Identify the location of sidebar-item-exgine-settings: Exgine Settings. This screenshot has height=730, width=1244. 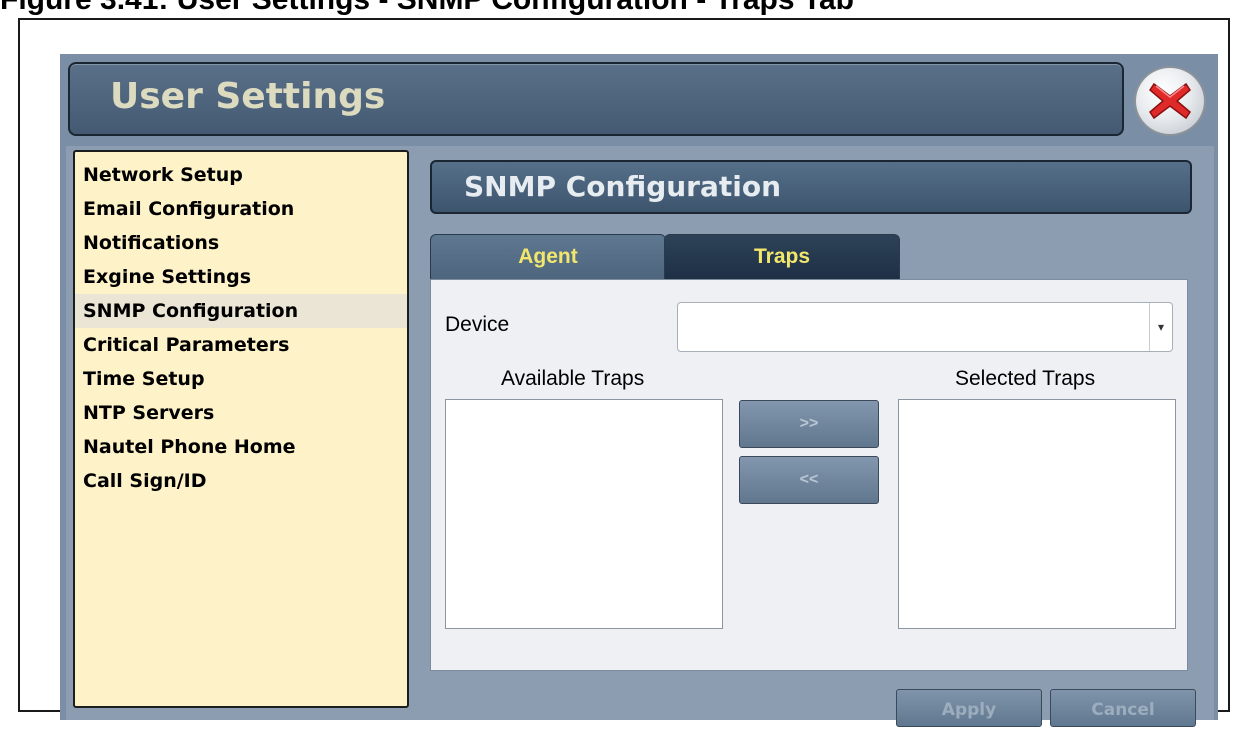
(241, 277).